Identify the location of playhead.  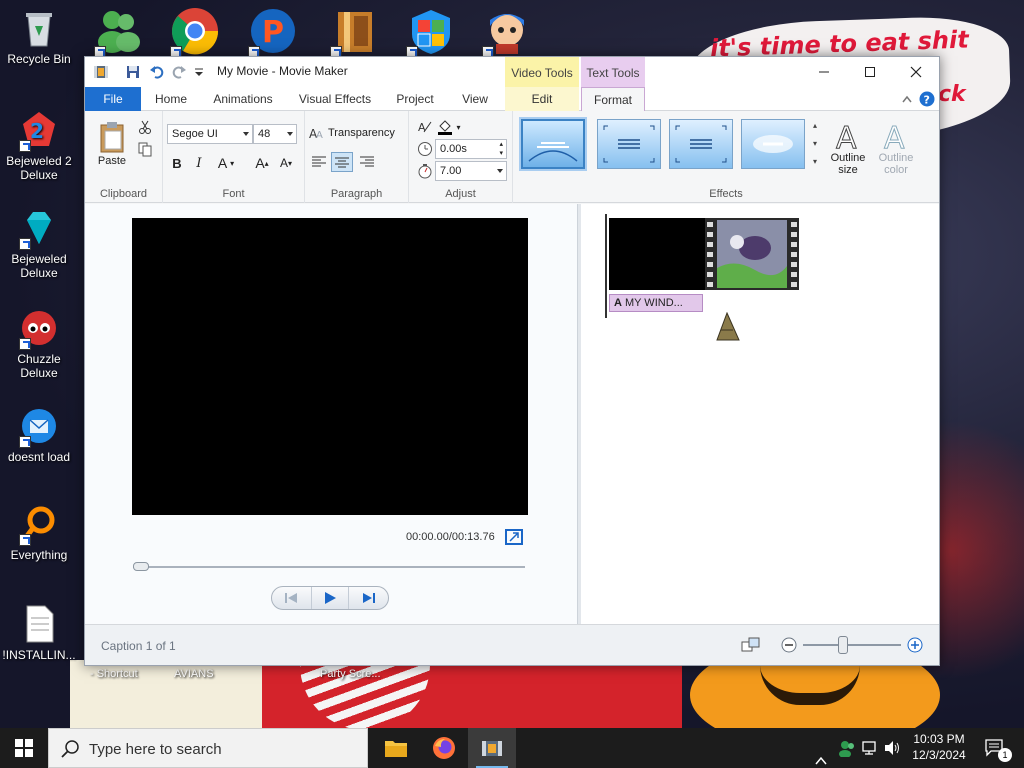
(606, 266).